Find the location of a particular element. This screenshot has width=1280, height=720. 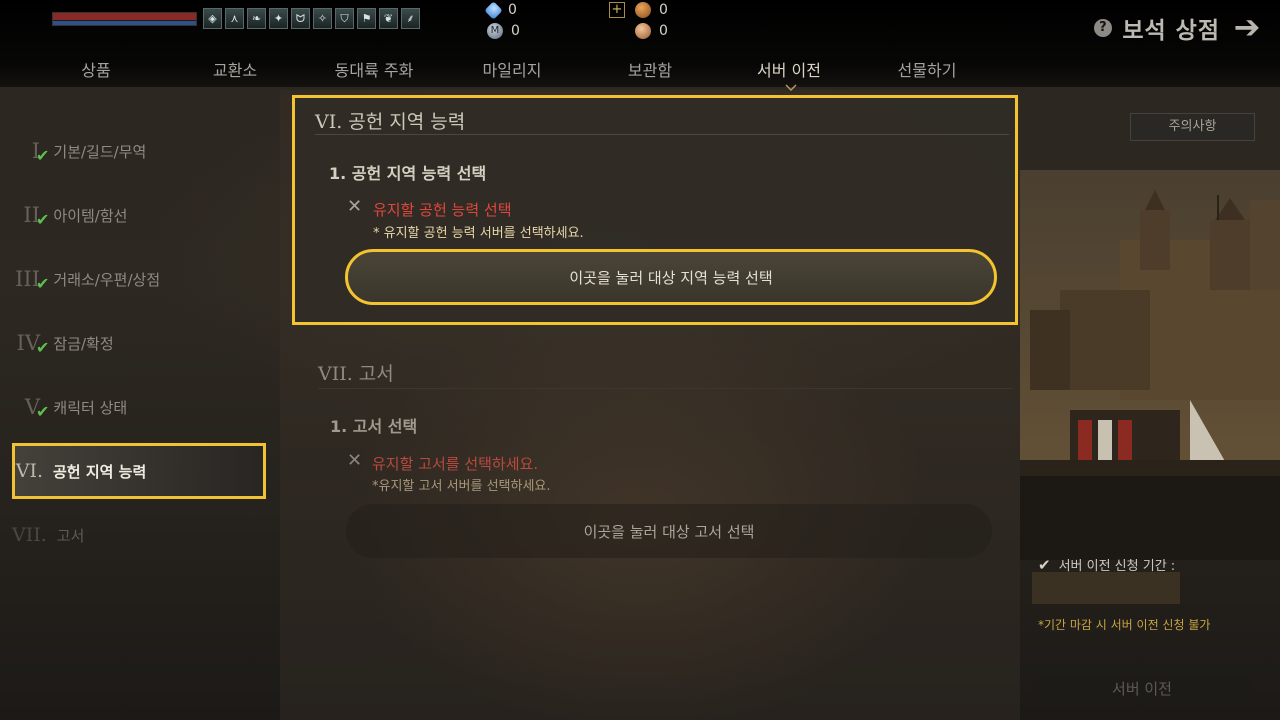

buff-leaf-icon: ⸙ is located at coordinates (410, 18).